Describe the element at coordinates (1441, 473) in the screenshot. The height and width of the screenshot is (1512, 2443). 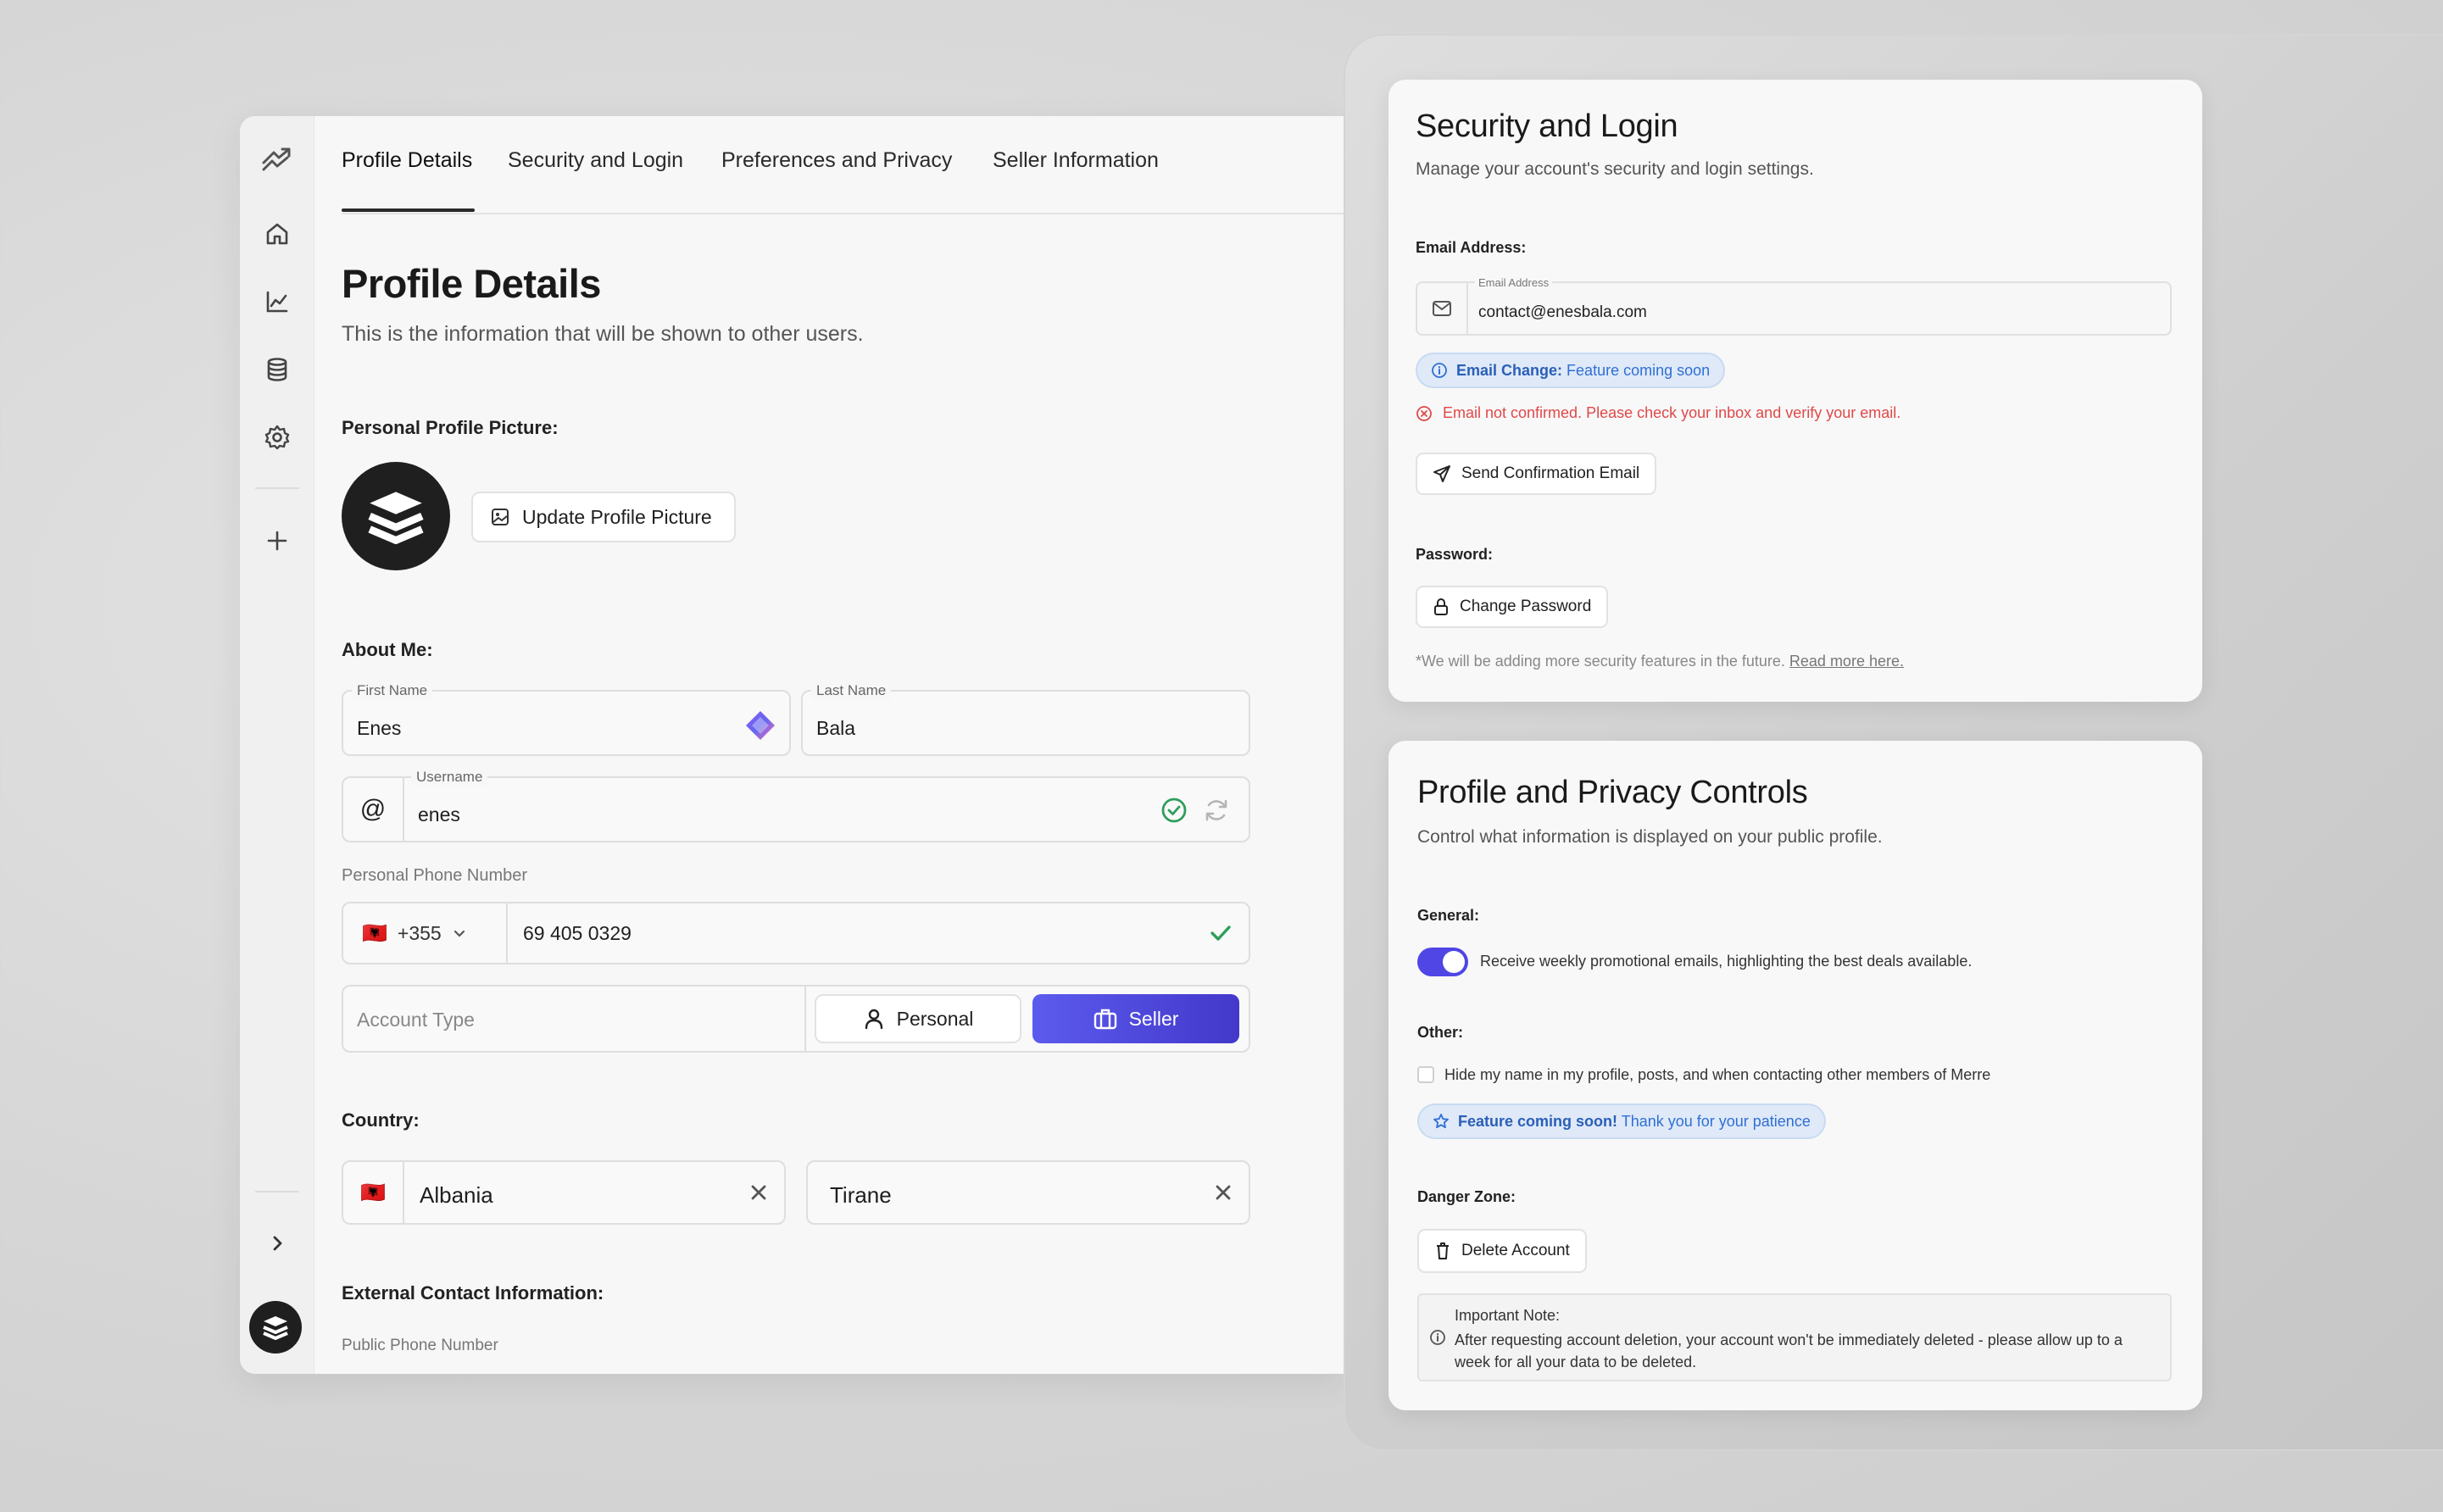
I see `send-icon` at that location.